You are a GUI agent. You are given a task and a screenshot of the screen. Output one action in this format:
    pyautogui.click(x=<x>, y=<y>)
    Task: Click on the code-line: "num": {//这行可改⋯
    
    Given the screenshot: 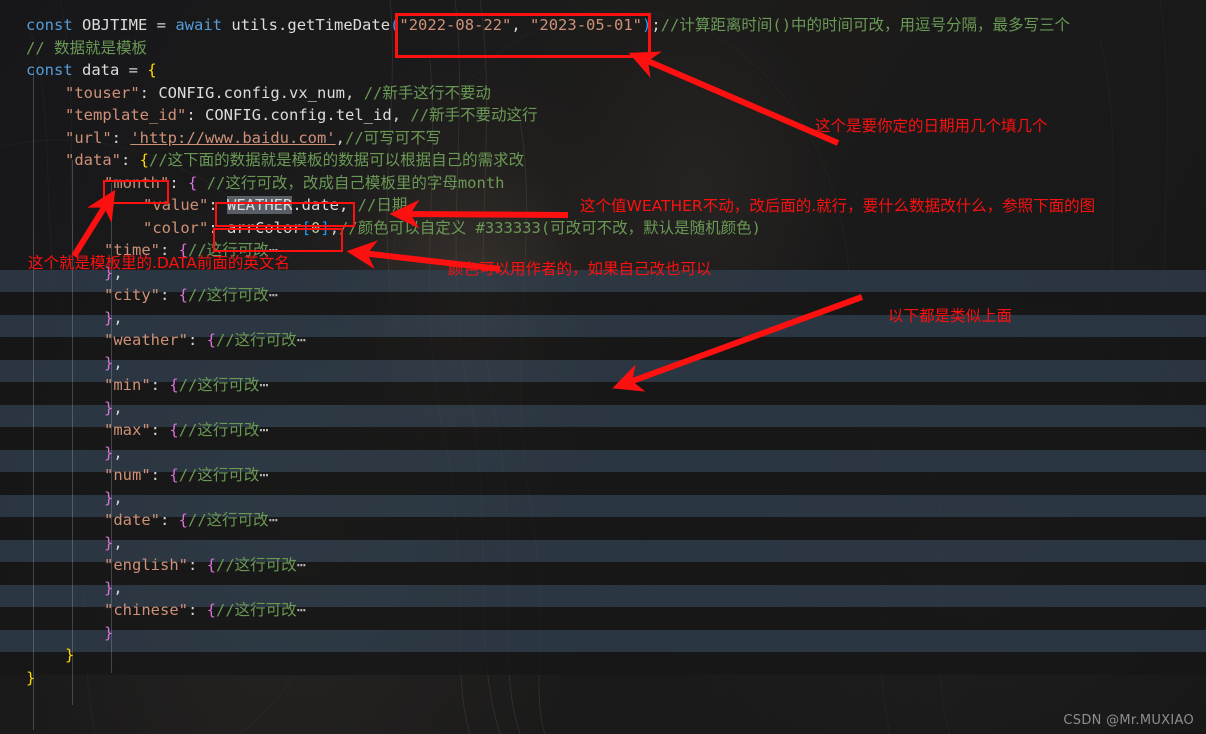 What is the action you would take?
    pyautogui.click(x=187, y=475)
    